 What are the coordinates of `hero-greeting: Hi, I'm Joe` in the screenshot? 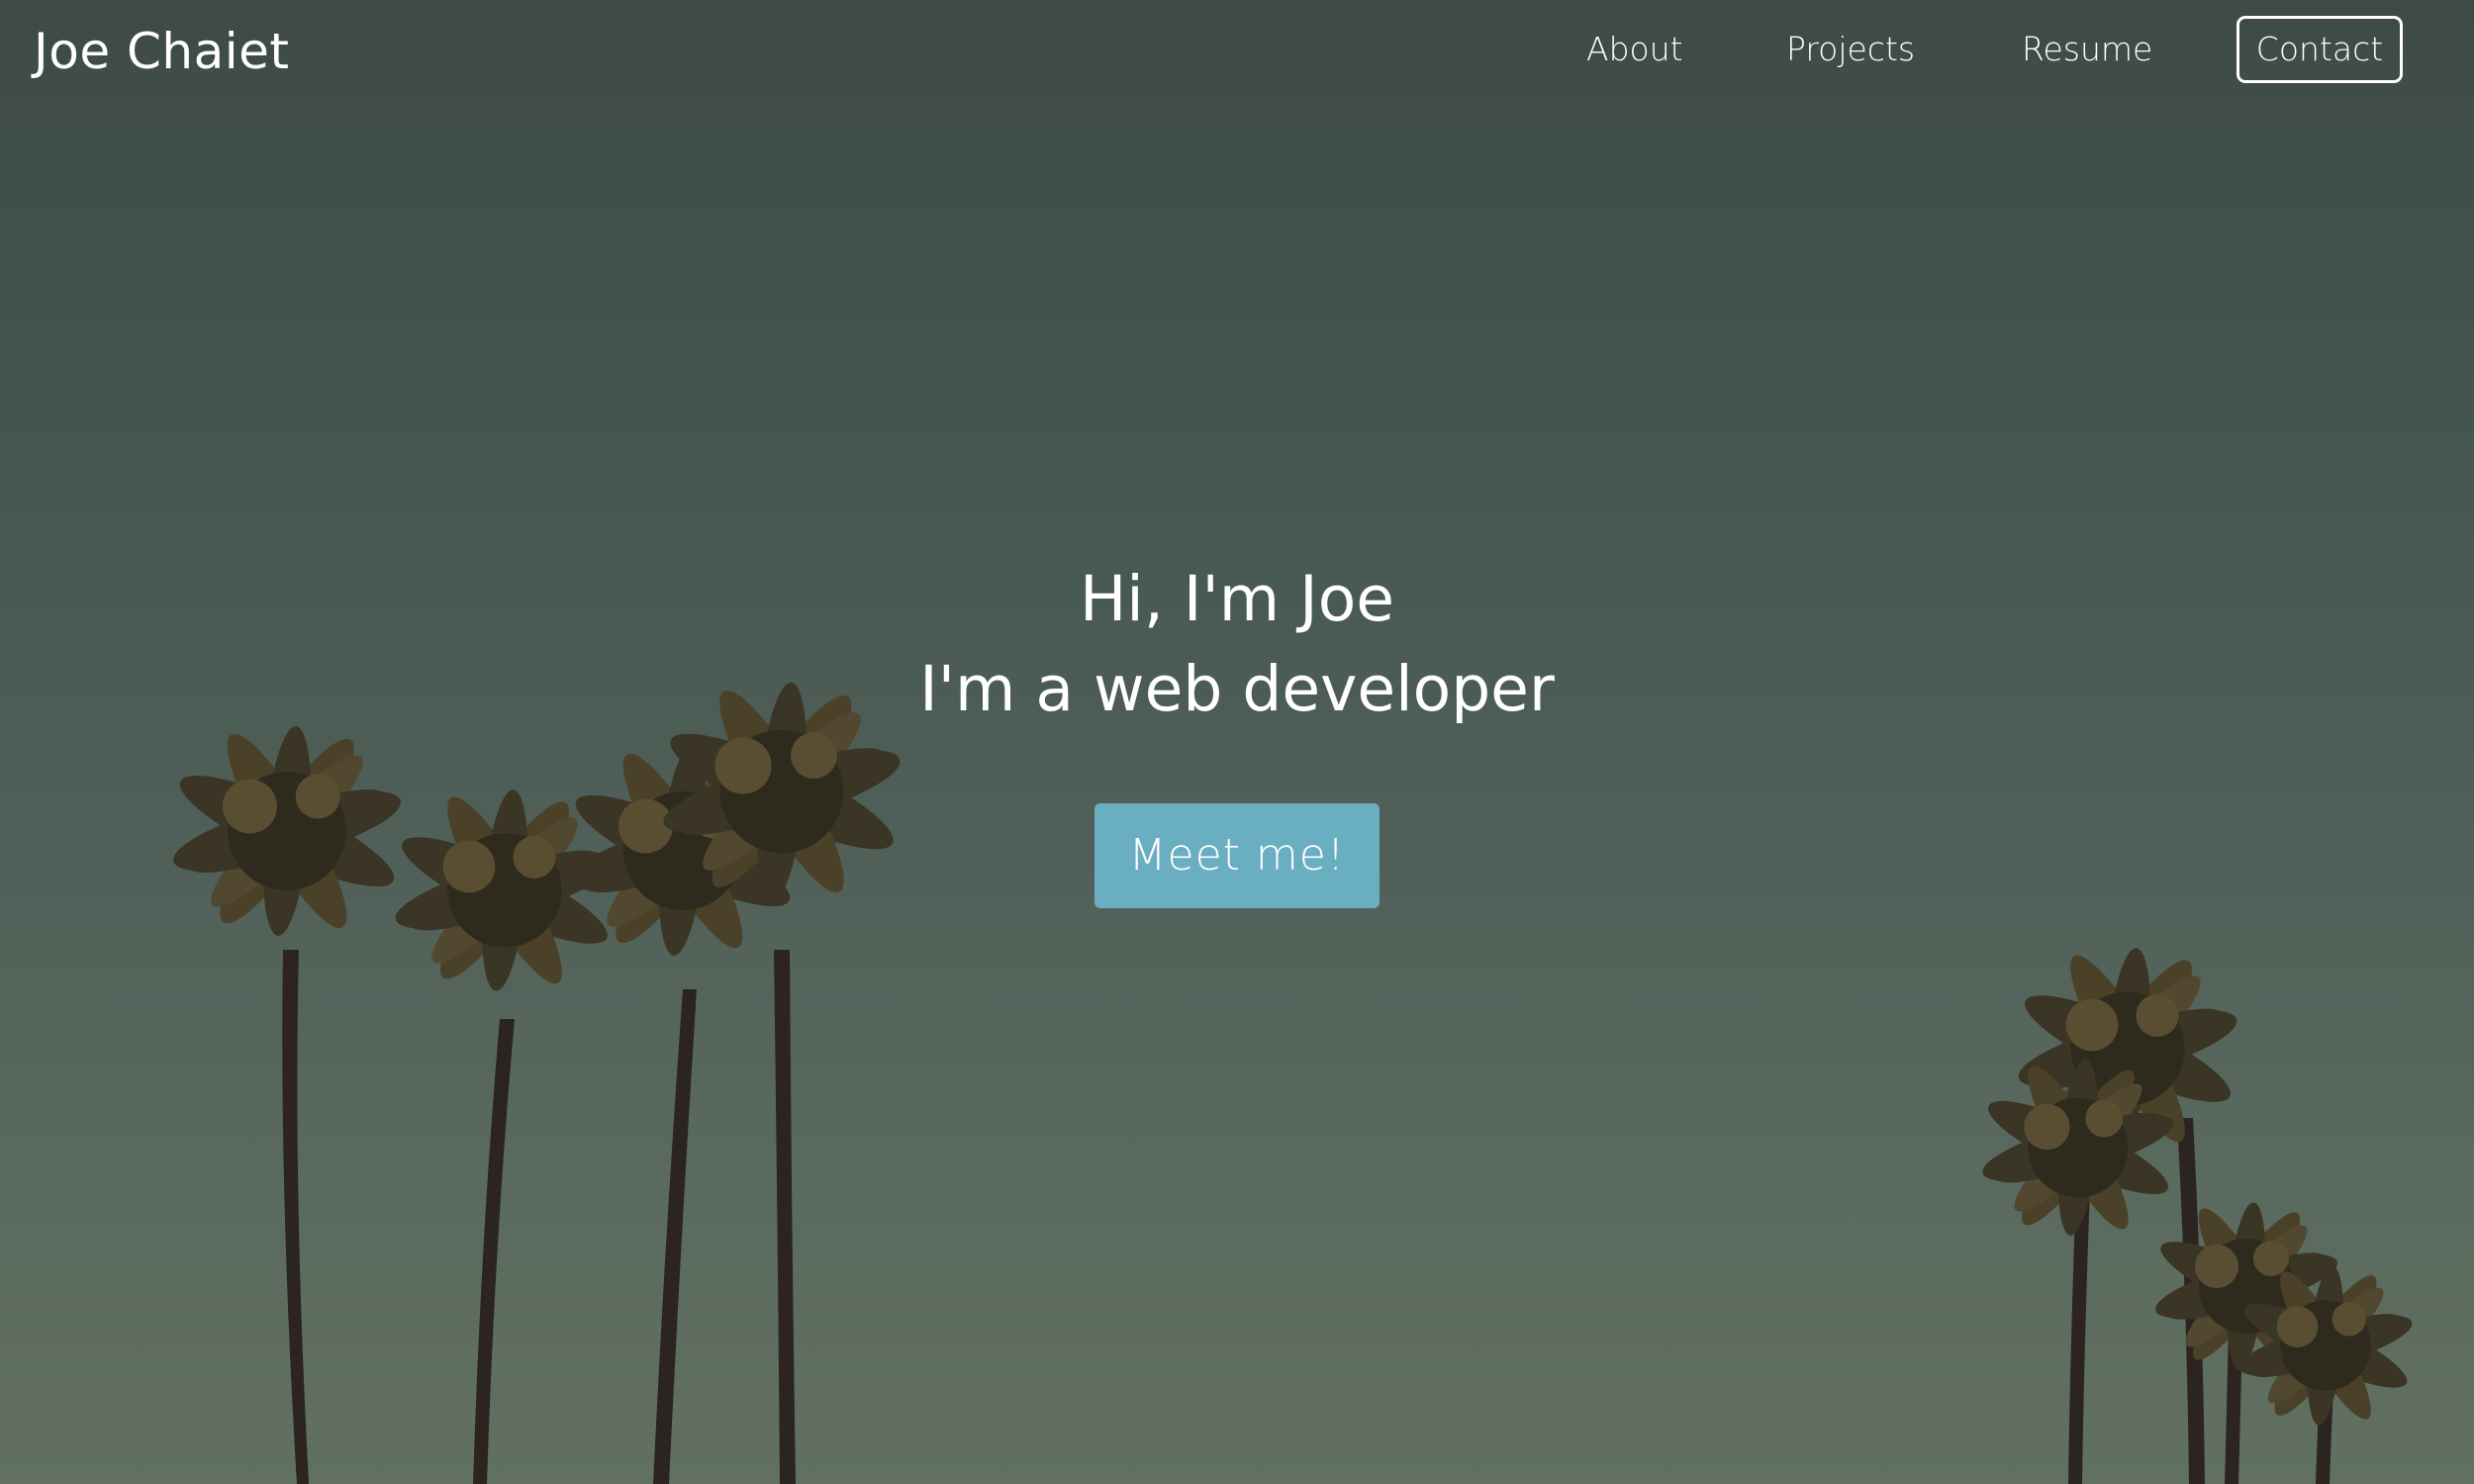 It's located at (1237, 599).